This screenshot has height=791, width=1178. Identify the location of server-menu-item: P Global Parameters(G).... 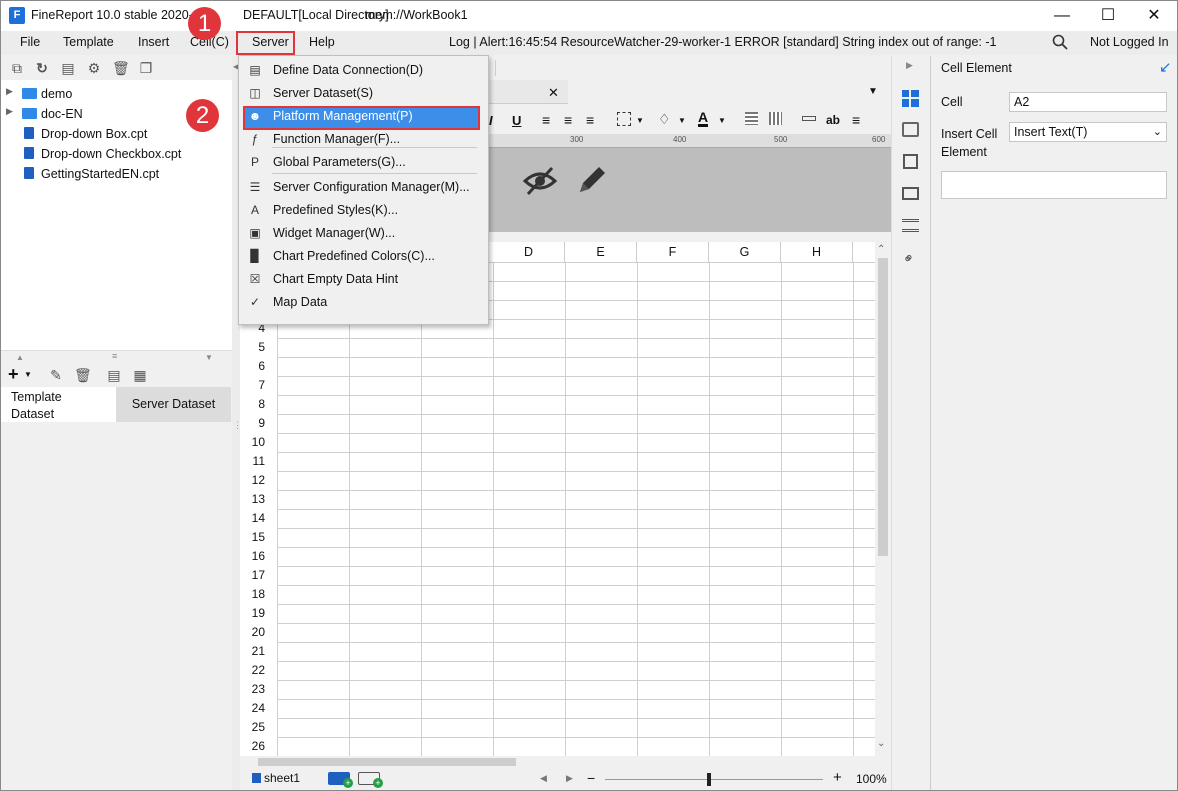
(363, 162).